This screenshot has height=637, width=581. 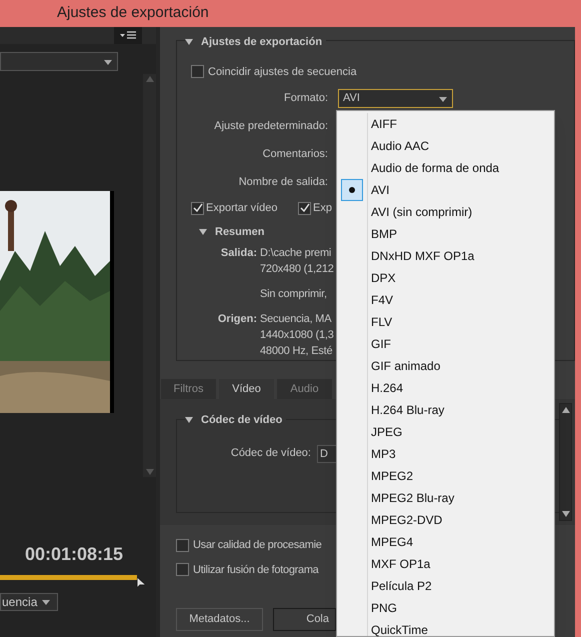 I want to click on menu-item: MPEG2, so click(x=445, y=476).